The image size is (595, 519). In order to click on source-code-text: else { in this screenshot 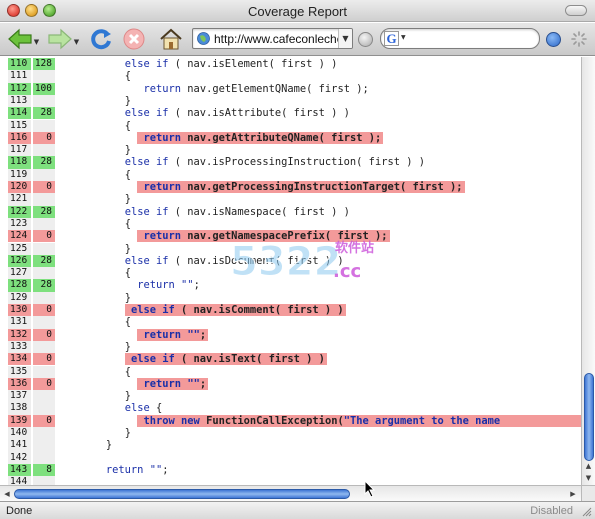, I will do `click(143, 408)`.